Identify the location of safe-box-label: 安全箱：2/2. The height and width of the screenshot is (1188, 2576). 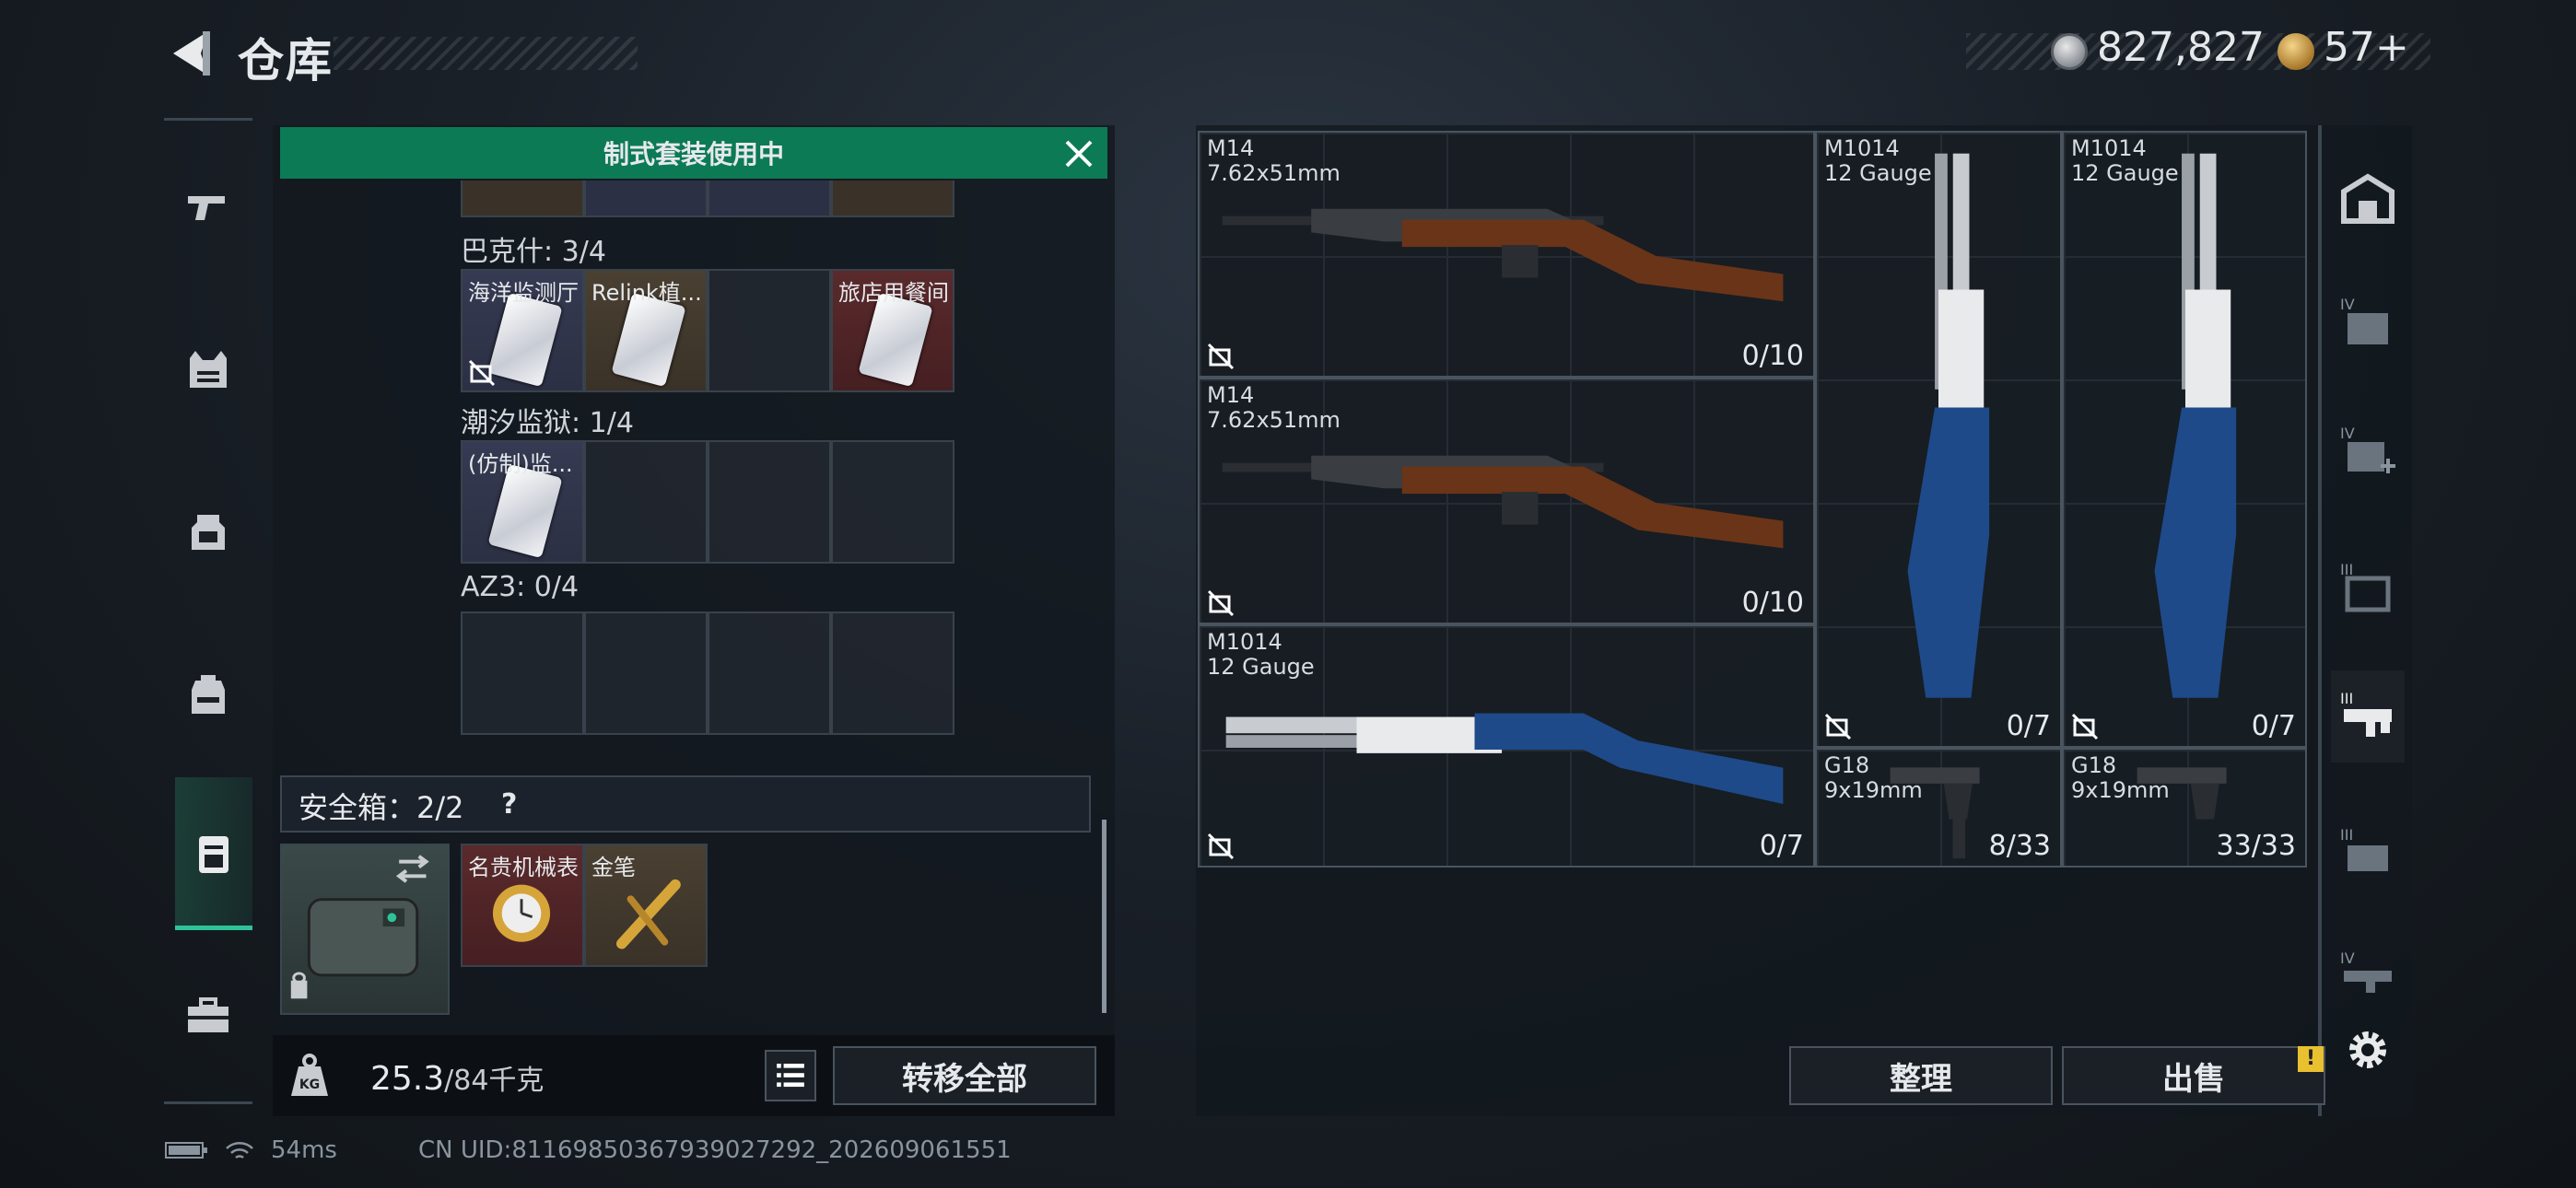
(381, 807).